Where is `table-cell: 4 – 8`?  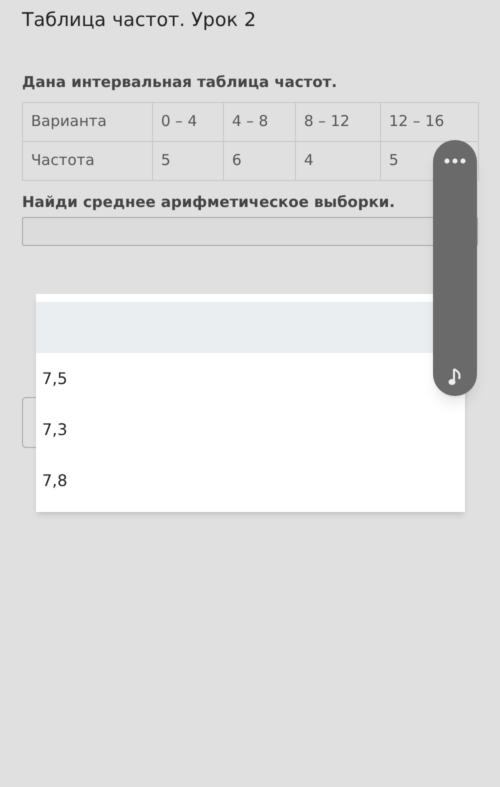 table-cell: 4 – 8 is located at coordinates (260, 121).